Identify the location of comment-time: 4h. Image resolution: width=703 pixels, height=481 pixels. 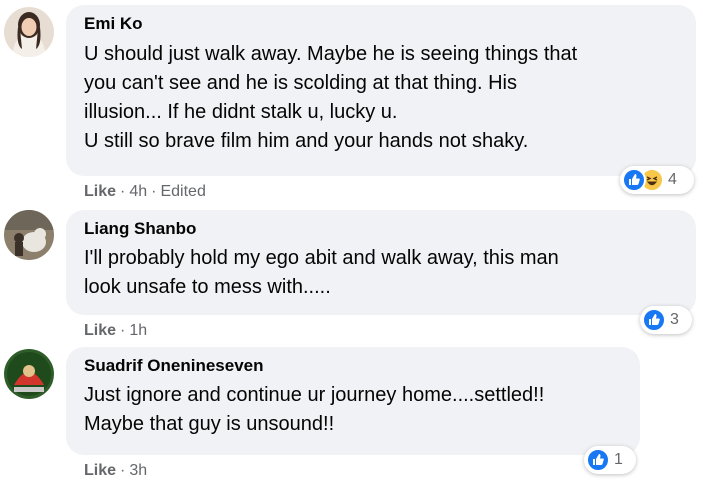
(138, 191).